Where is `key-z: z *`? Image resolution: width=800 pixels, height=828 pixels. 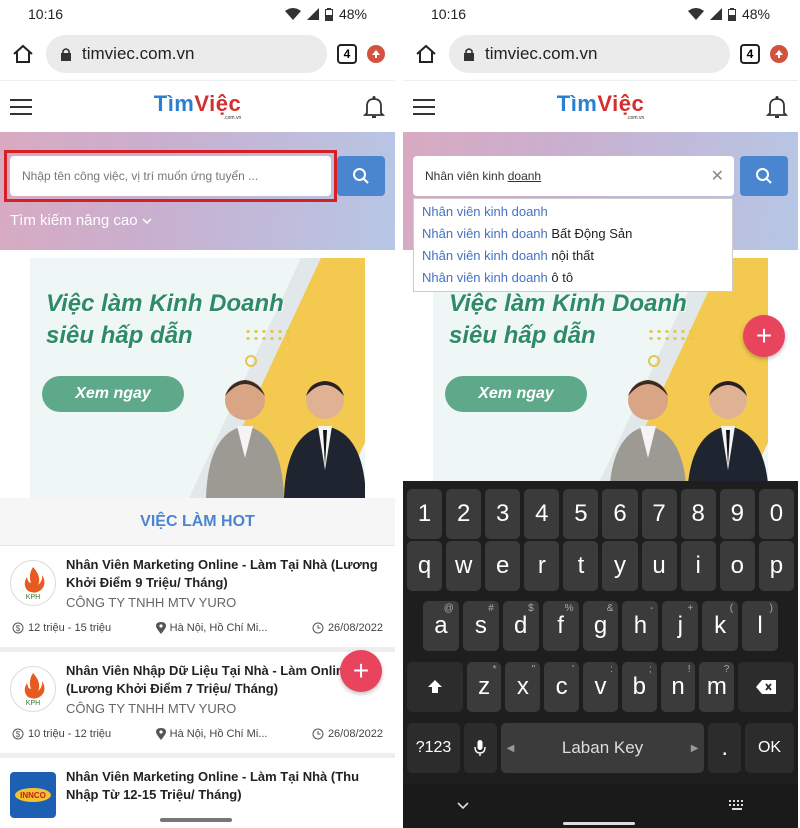 key-z: z * is located at coordinates (484, 687).